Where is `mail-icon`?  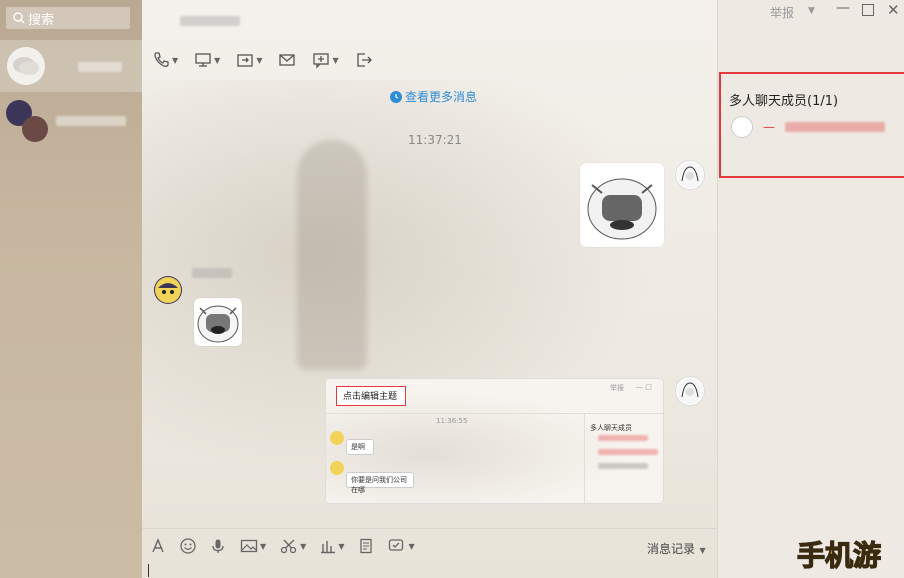 mail-icon is located at coordinates (287, 60).